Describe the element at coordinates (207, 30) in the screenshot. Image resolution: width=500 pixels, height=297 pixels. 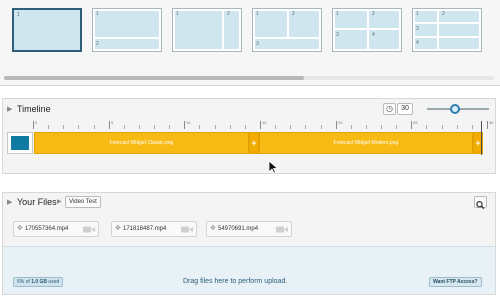
I see `layout-option-two-columns: 1 2` at that location.